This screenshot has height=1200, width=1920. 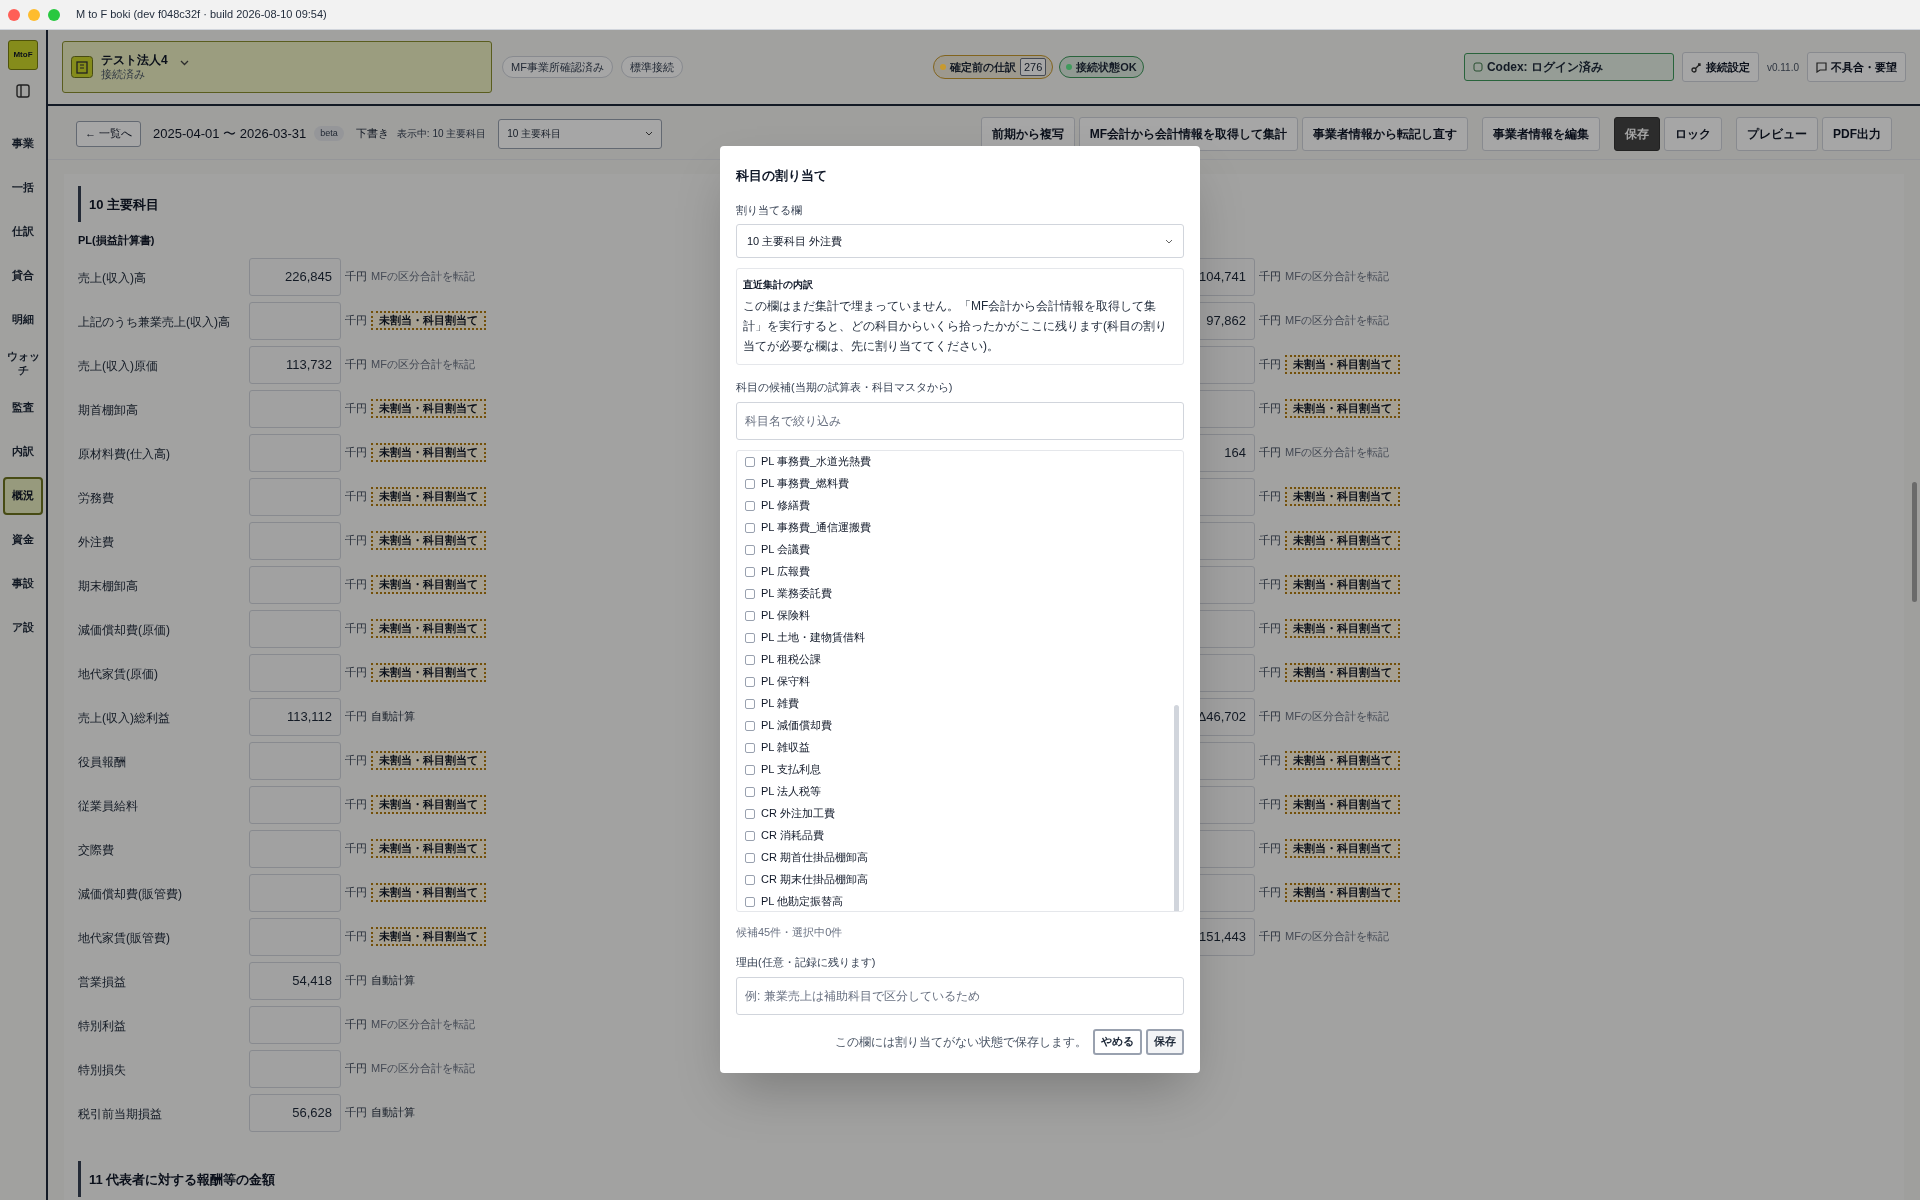 I want to click on candidate-item: CR 消耗品費, so click(x=964, y=835).